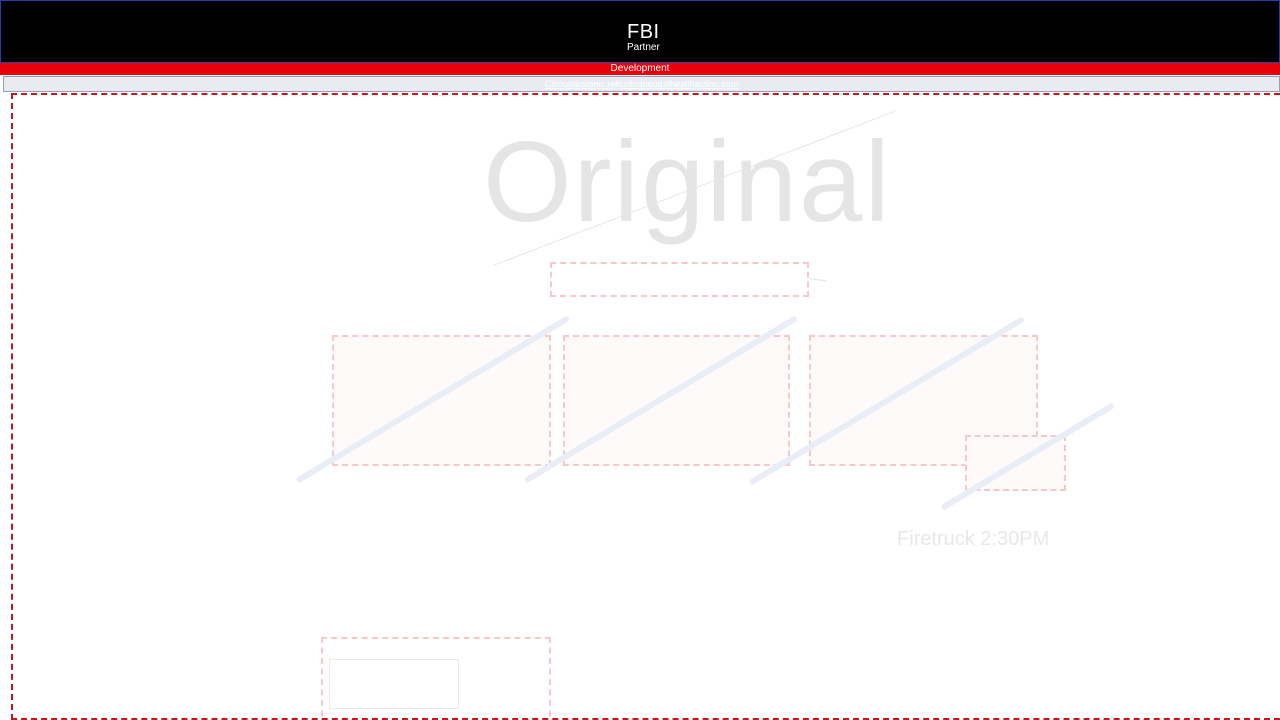  What do you see at coordinates (643, 47) in the screenshot?
I see `brand-subtitle: Partner` at bounding box center [643, 47].